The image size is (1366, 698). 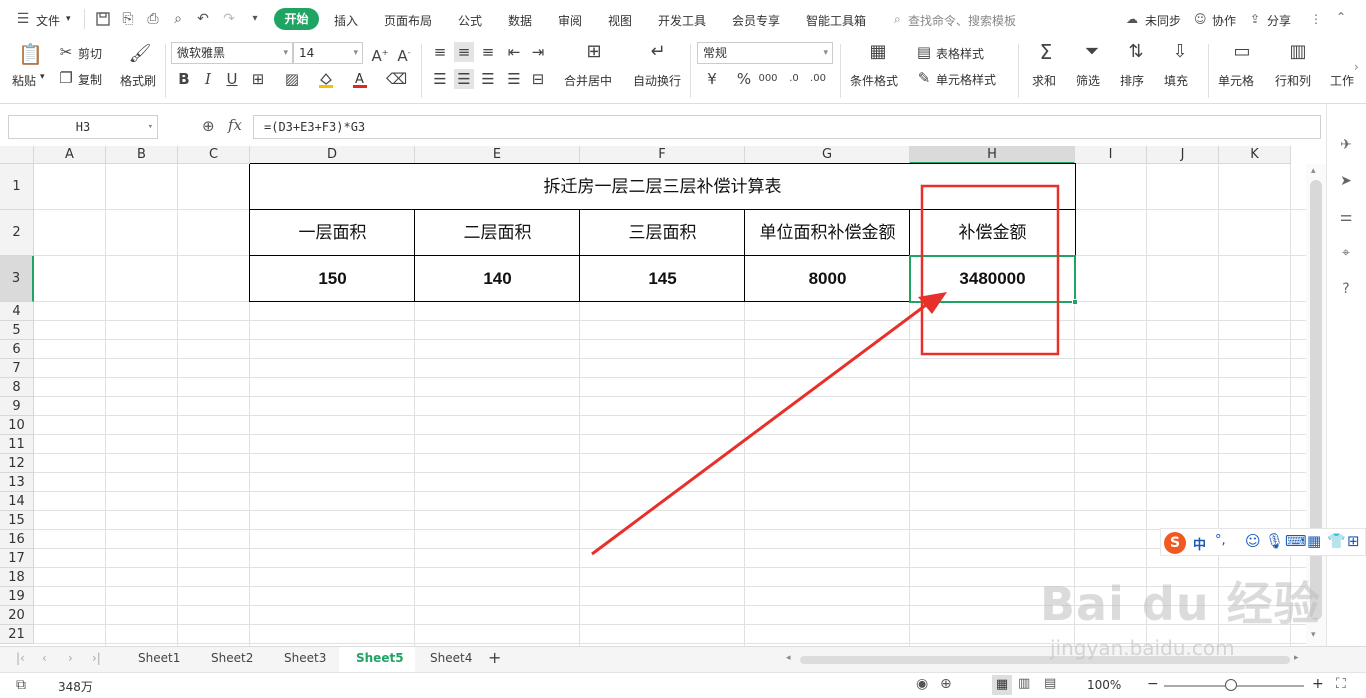 What do you see at coordinates (1220, 540) in the screenshot?
I see `ime-punct: °,` at bounding box center [1220, 540].